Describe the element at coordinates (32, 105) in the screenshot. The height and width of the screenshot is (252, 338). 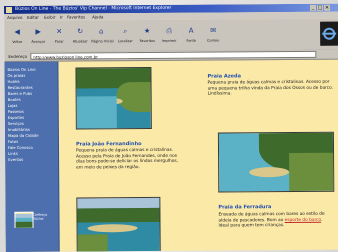
I see `nav-link: Lojas` at that location.